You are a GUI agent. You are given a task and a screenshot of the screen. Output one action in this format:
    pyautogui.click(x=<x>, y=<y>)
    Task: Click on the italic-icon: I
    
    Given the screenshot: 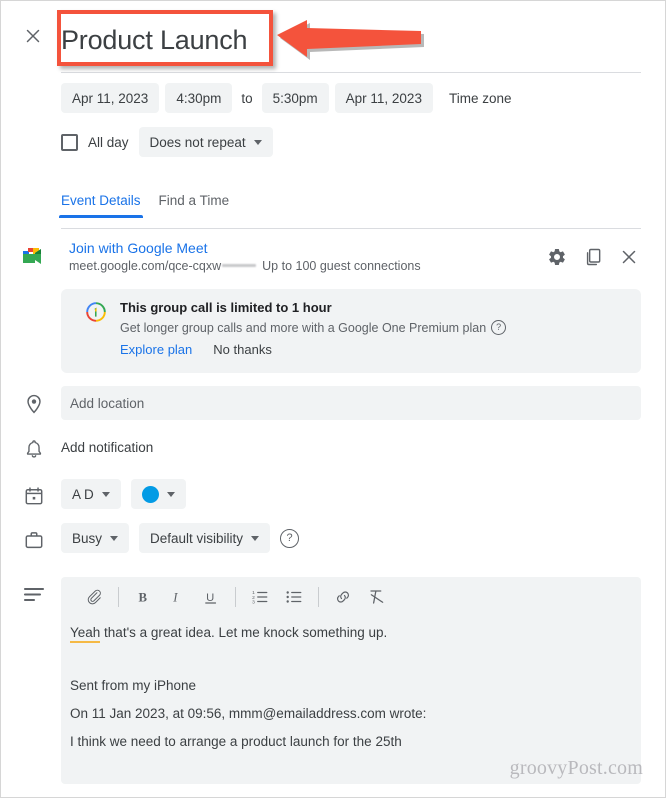 What is the action you would take?
    pyautogui.click(x=177, y=597)
    